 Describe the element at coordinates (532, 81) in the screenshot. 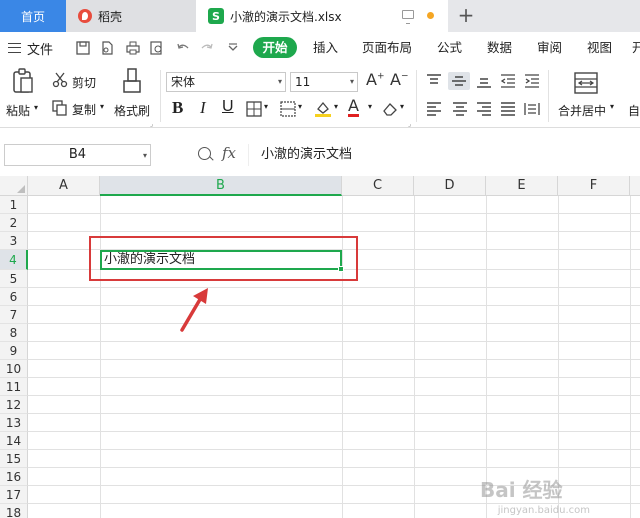

I see `increase-indent-icon` at that location.